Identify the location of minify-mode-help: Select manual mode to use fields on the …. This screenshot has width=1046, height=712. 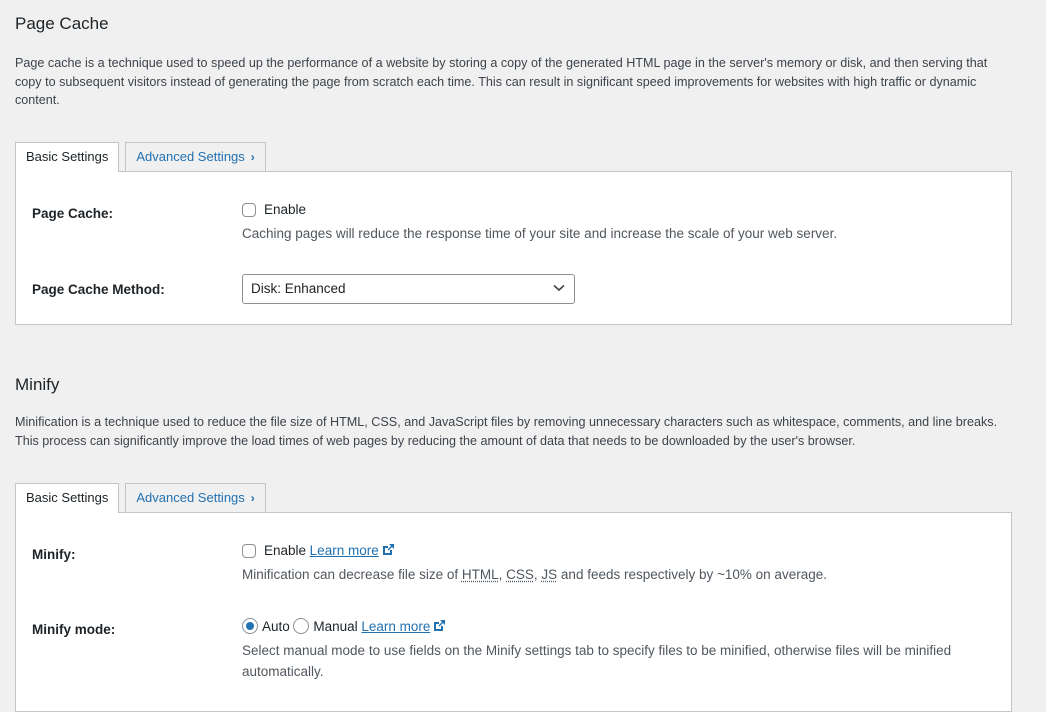
(597, 661).